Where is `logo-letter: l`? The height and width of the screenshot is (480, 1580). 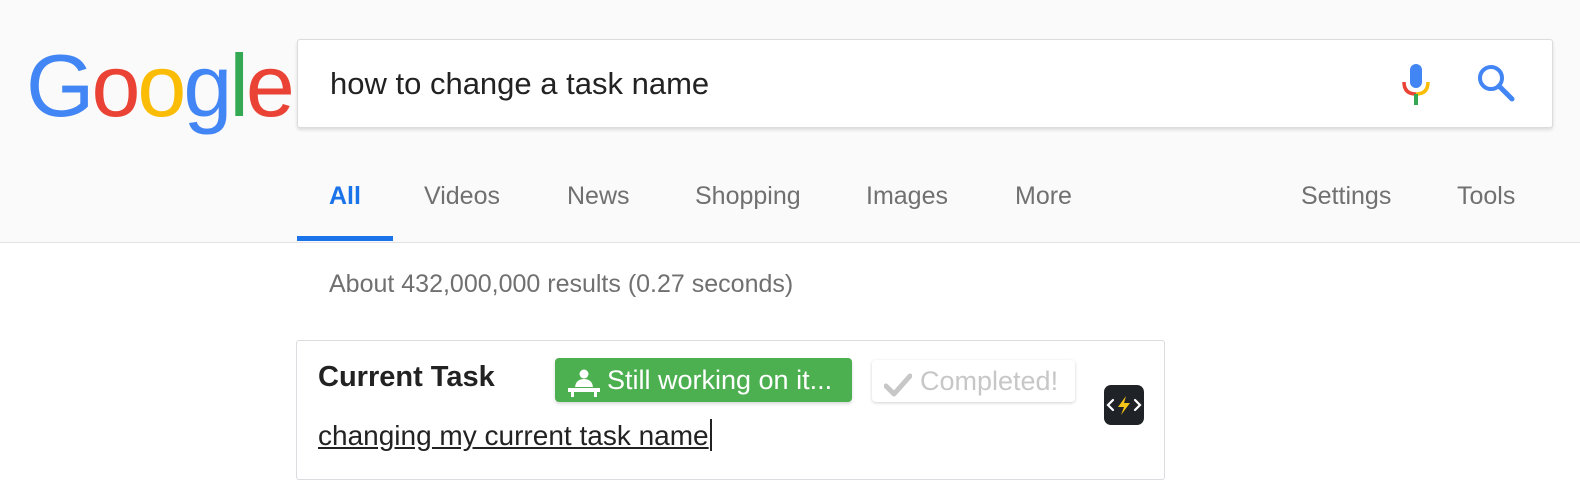 logo-letter: l is located at coordinates (238, 85).